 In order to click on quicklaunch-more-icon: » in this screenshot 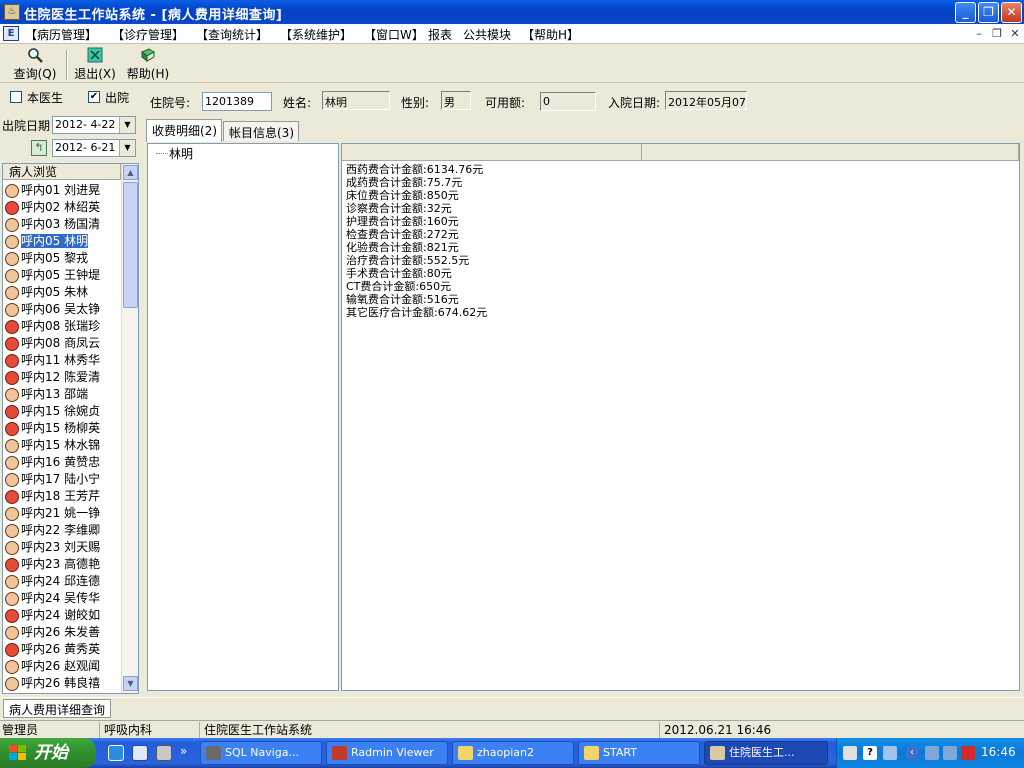, I will do `click(183, 751)`.